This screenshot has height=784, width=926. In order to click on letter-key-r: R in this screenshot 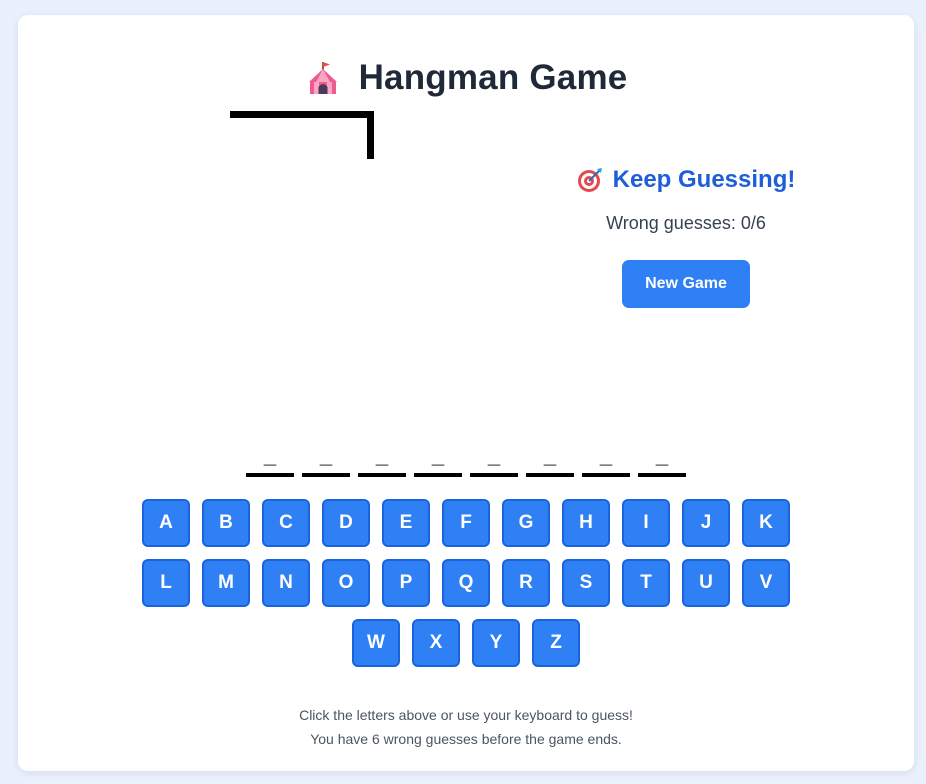, I will do `click(526, 583)`.